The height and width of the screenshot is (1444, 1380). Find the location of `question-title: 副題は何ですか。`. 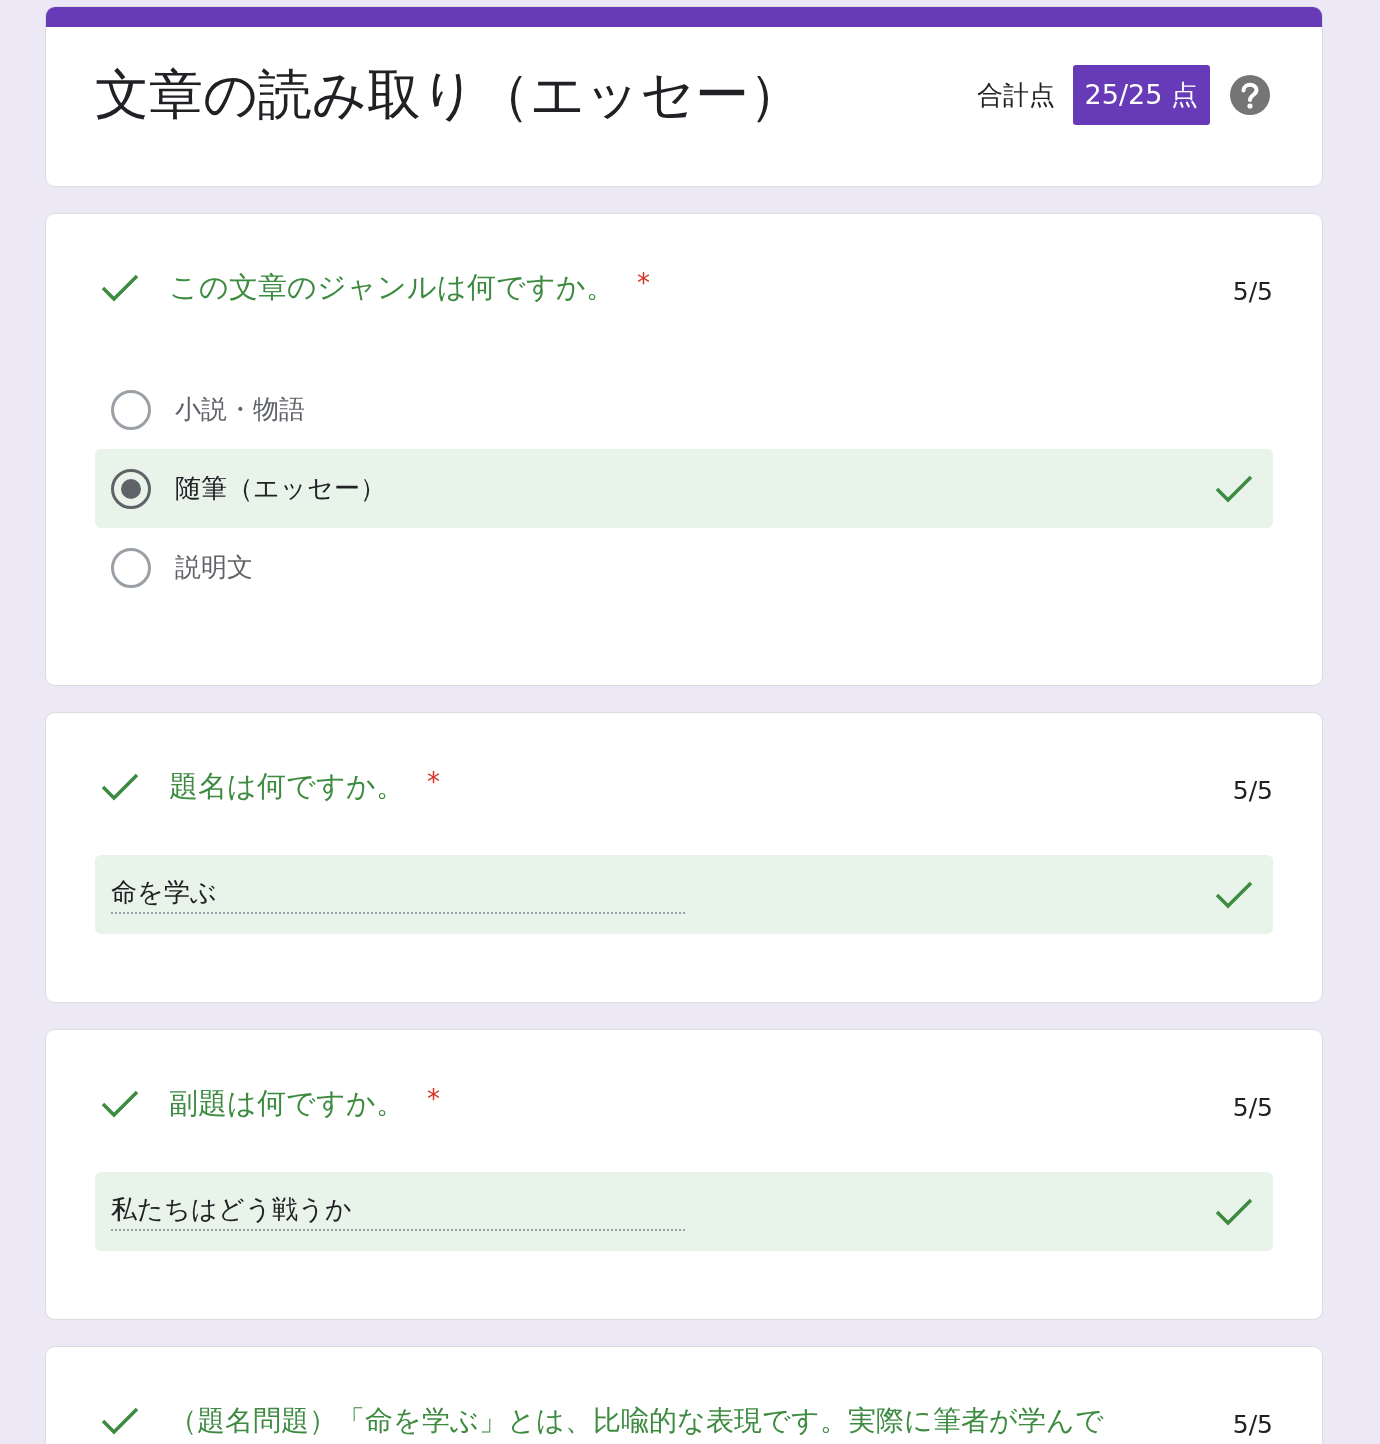

question-title: 副題は何ですか。 is located at coordinates (287, 1103).